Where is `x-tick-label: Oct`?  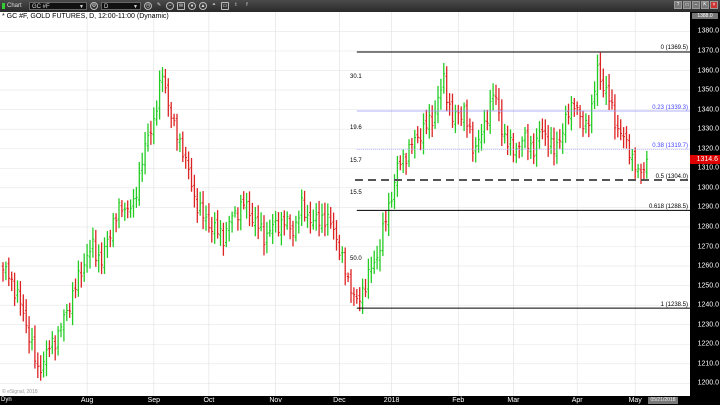
x-tick-label: Oct is located at coordinates (209, 400).